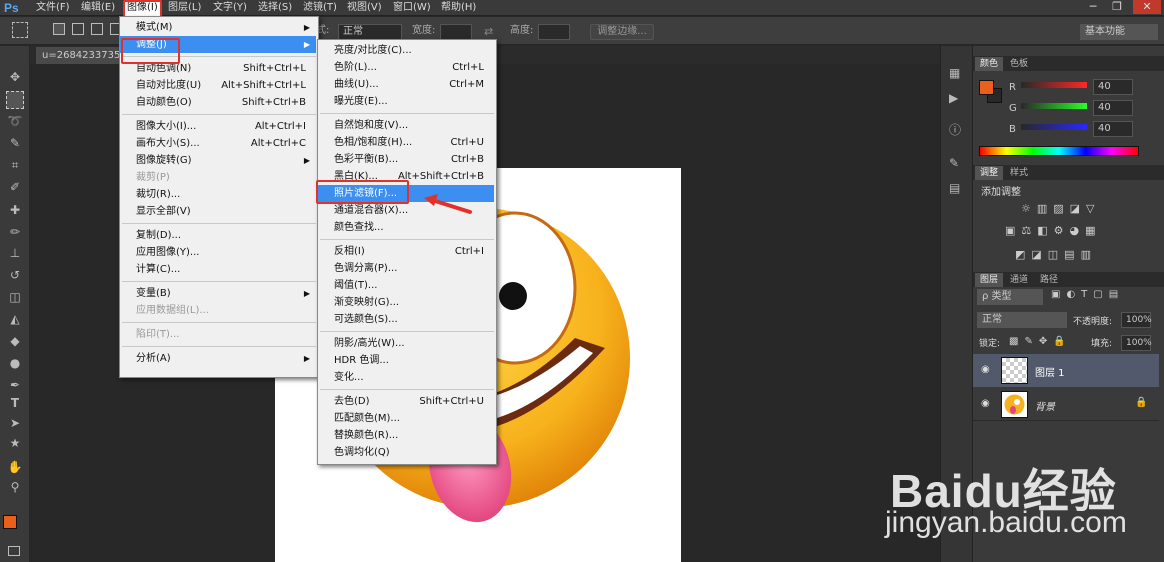 This screenshot has width=1164, height=562. What do you see at coordinates (1087, 294) in the screenshot?
I see `layer-filter-icons: ▣◐T▢▤` at bounding box center [1087, 294].